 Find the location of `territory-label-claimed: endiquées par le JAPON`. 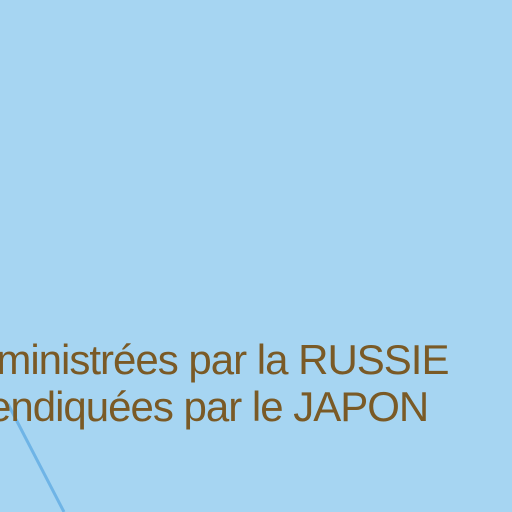

territory-label-claimed: endiquées par le JAPON is located at coordinates (214, 406).